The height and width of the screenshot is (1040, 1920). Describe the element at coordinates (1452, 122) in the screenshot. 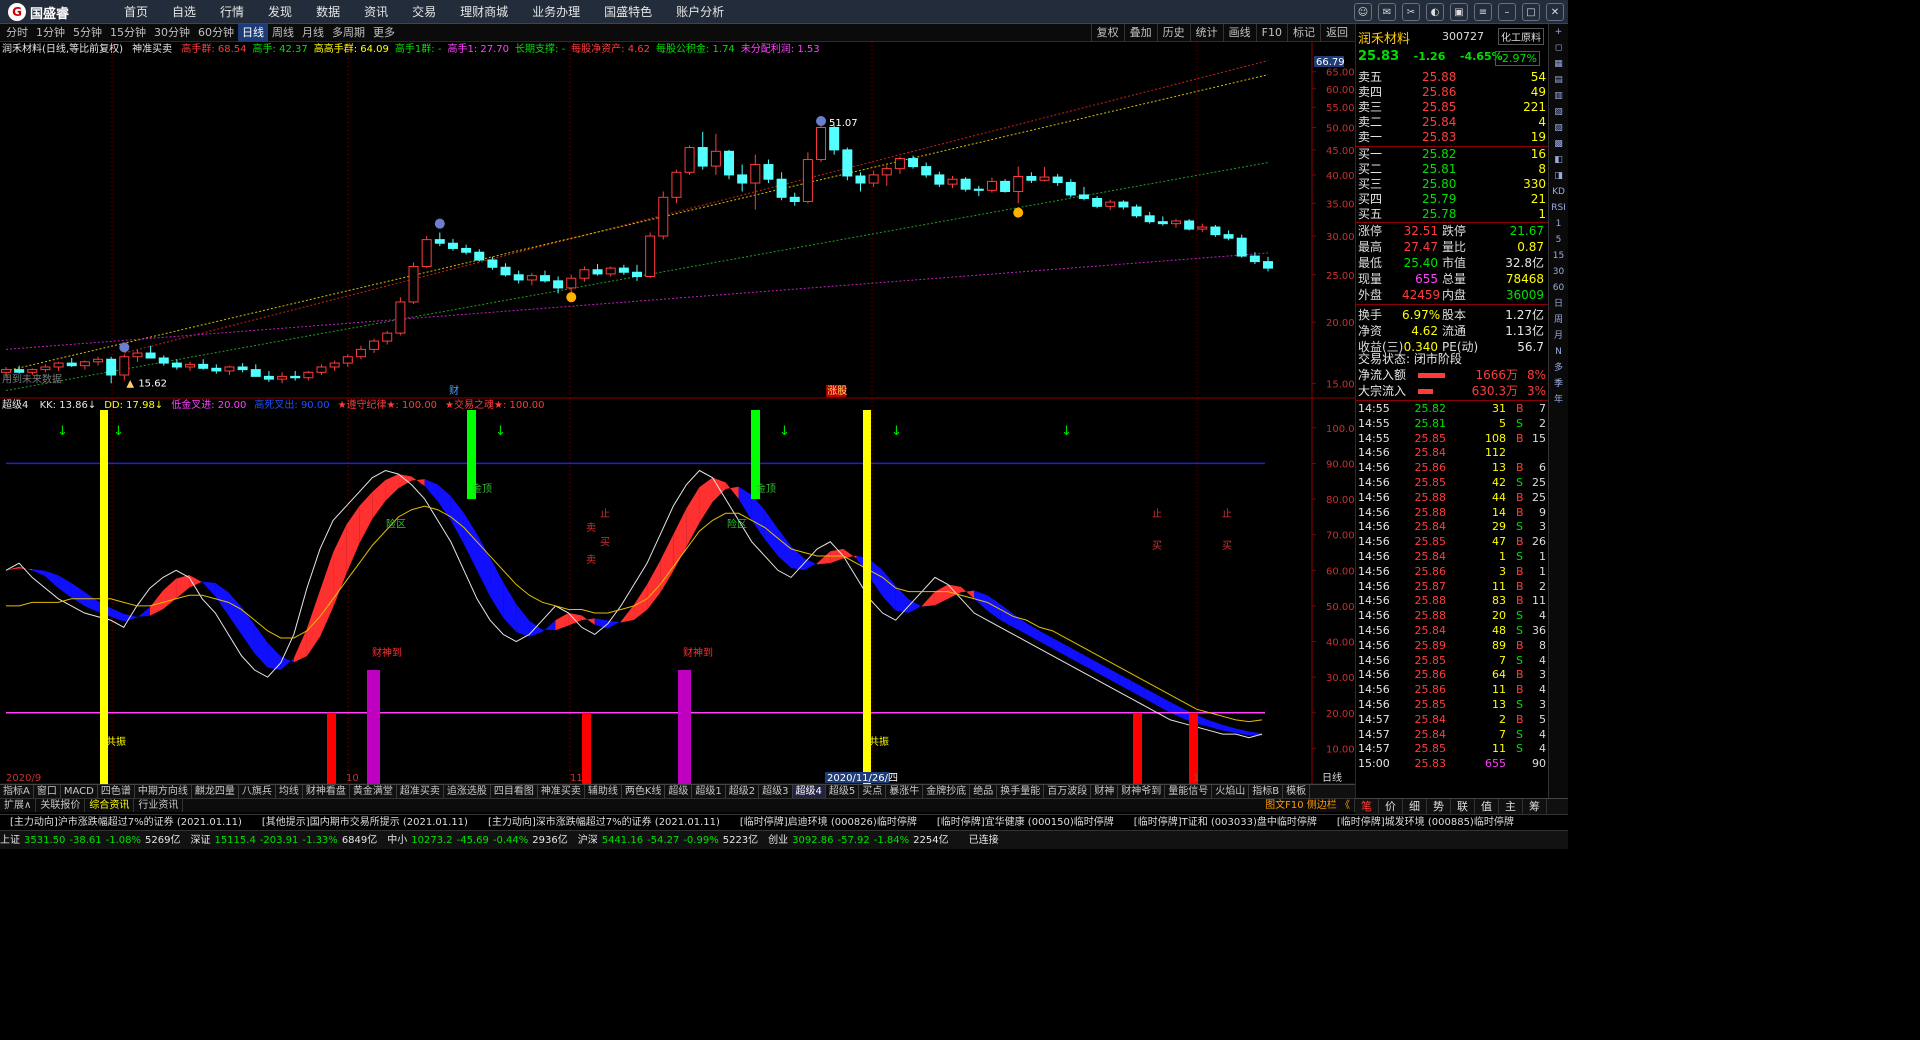

I see `ask-row: 卖二 25.84 4` at that location.